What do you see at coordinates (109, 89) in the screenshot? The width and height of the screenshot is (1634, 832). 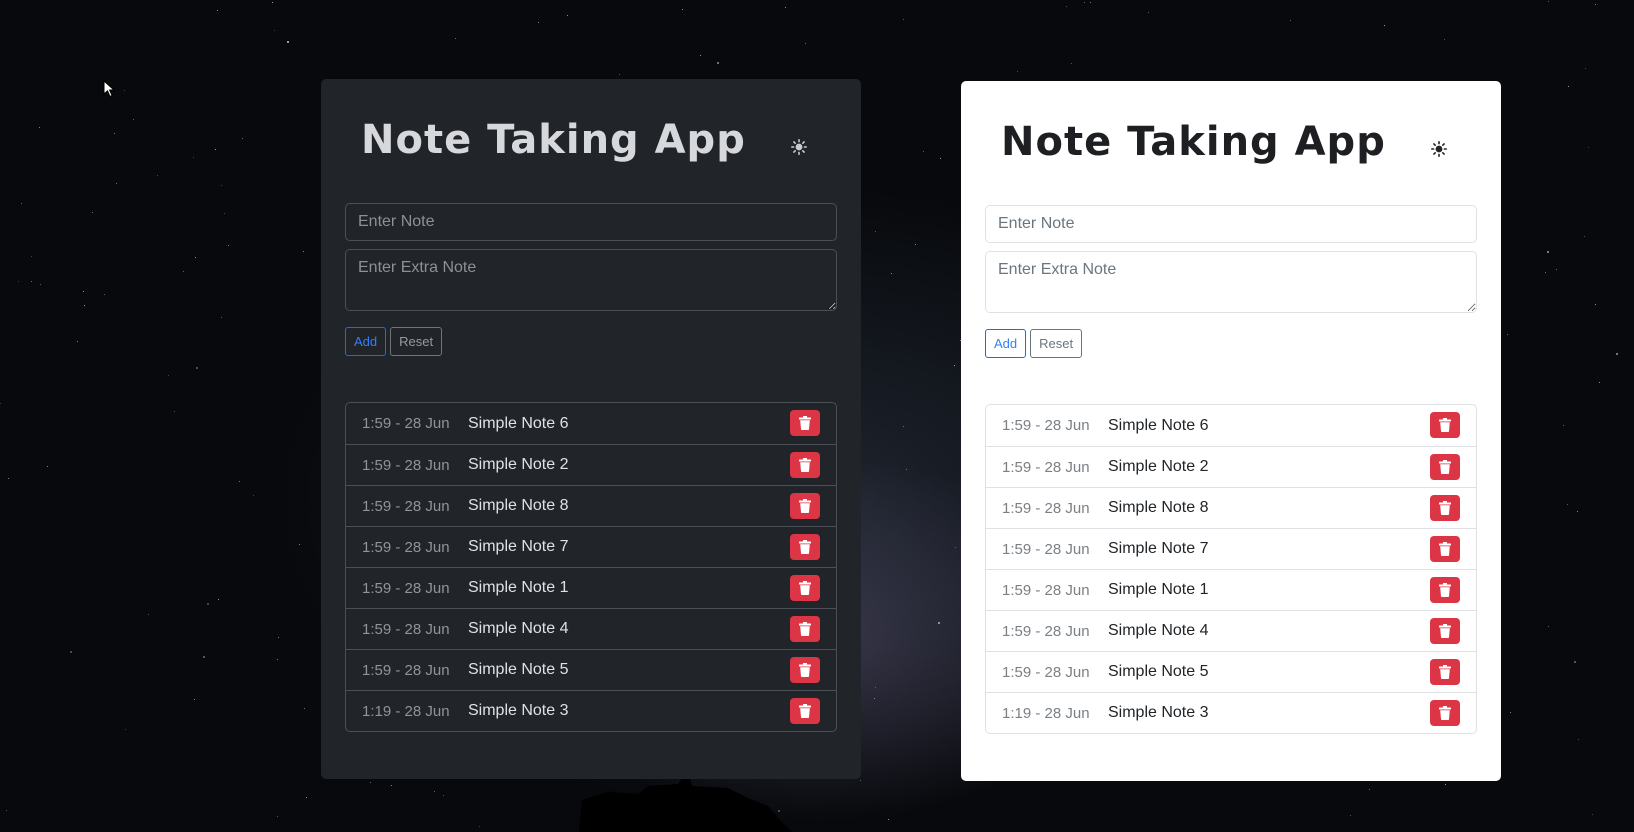 I see `mouse-cursor-icon` at bounding box center [109, 89].